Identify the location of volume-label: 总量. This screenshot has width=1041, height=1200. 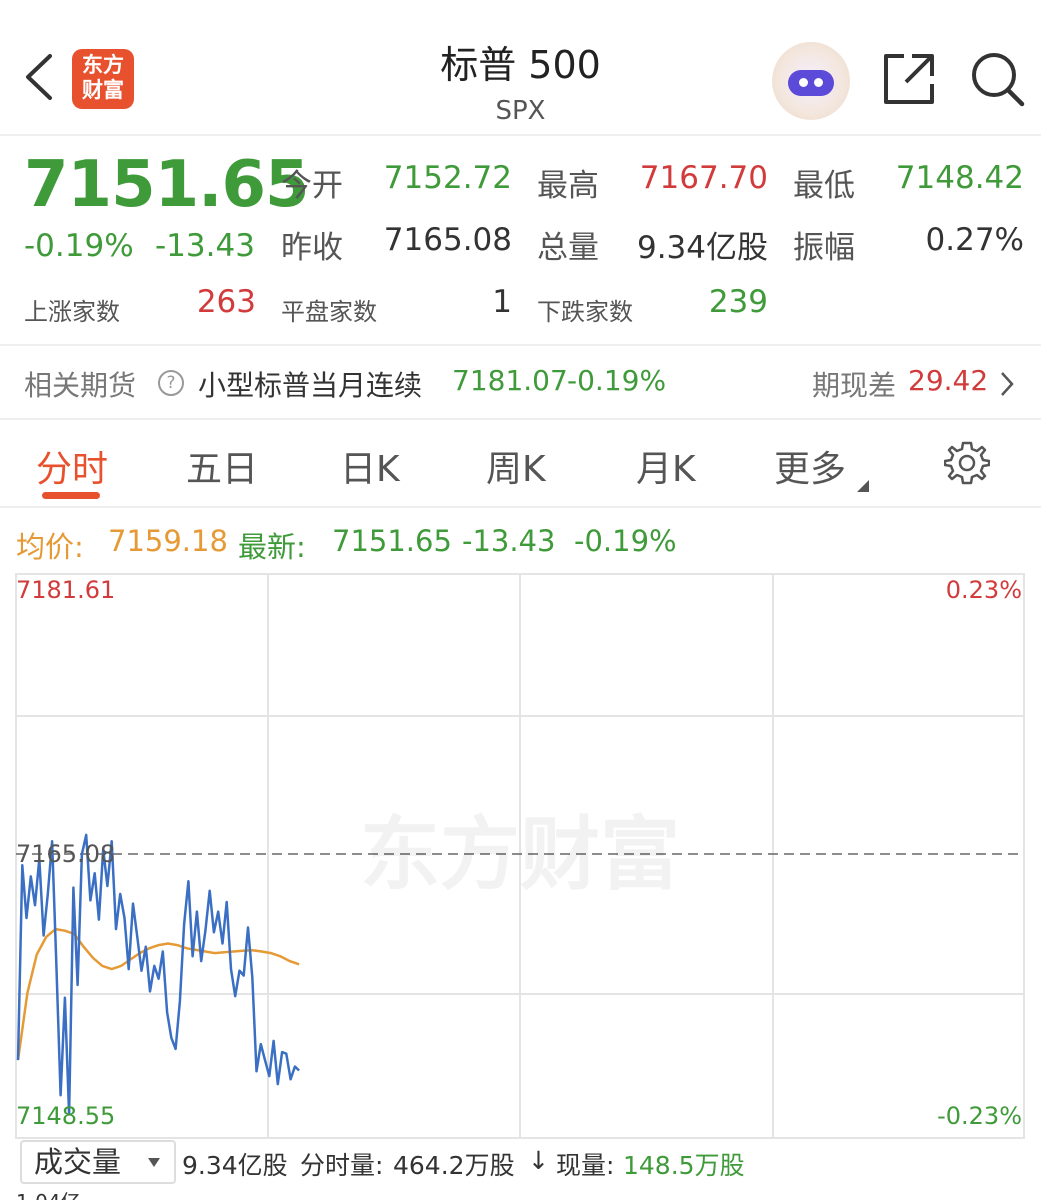
(568, 248).